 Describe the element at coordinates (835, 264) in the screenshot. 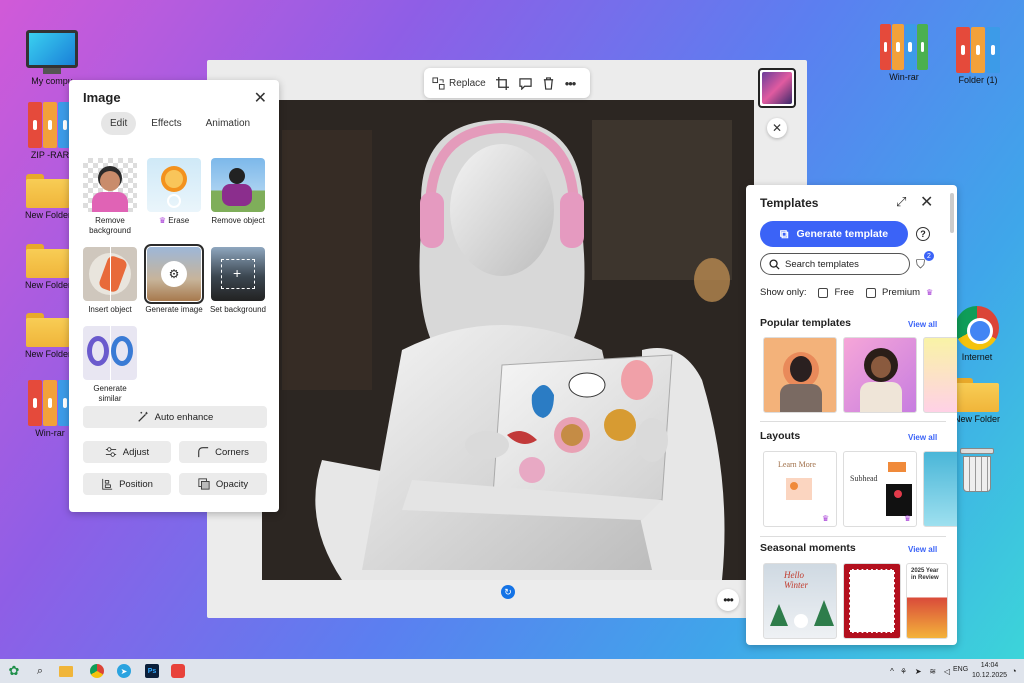

I see `search-templates-input: Search templates` at that location.